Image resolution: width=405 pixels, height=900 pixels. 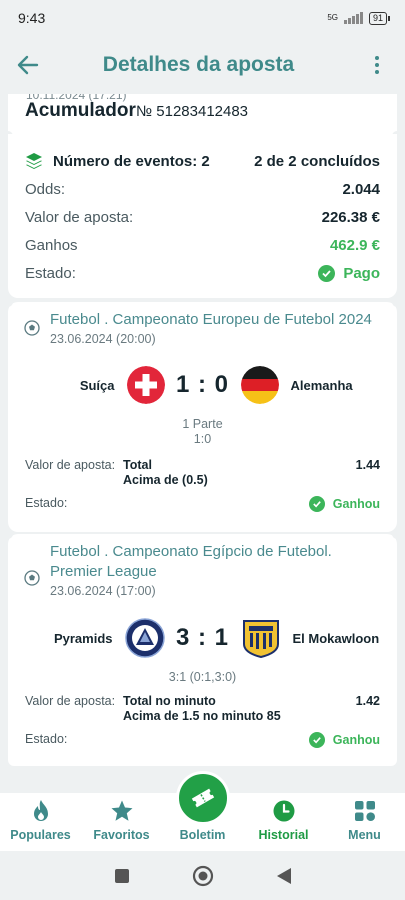 What do you see at coordinates (202, 245) in the screenshot?
I see `winnings-row: Ganhos 462.9 €` at bounding box center [202, 245].